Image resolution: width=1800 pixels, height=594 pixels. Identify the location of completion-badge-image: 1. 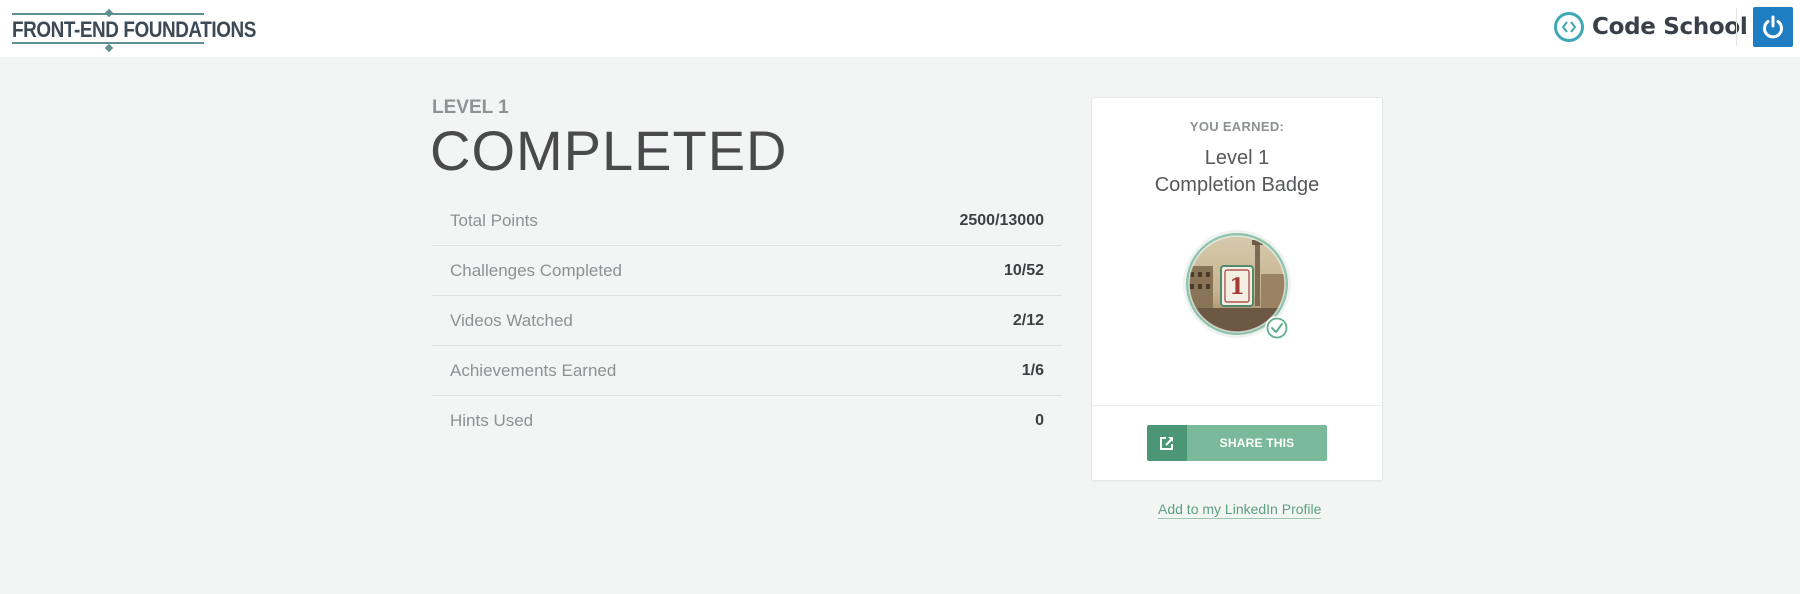
(1237, 285).